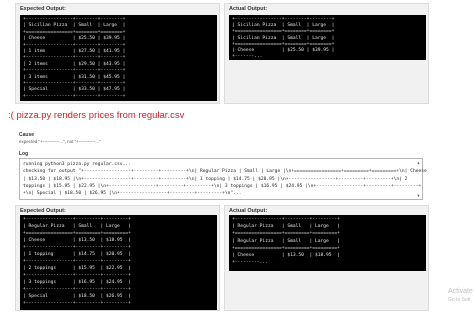 This screenshot has width=474, height=313. What do you see at coordinates (418, 162) in the screenshot?
I see `scroll-up-icon: ▲` at bounding box center [418, 162].